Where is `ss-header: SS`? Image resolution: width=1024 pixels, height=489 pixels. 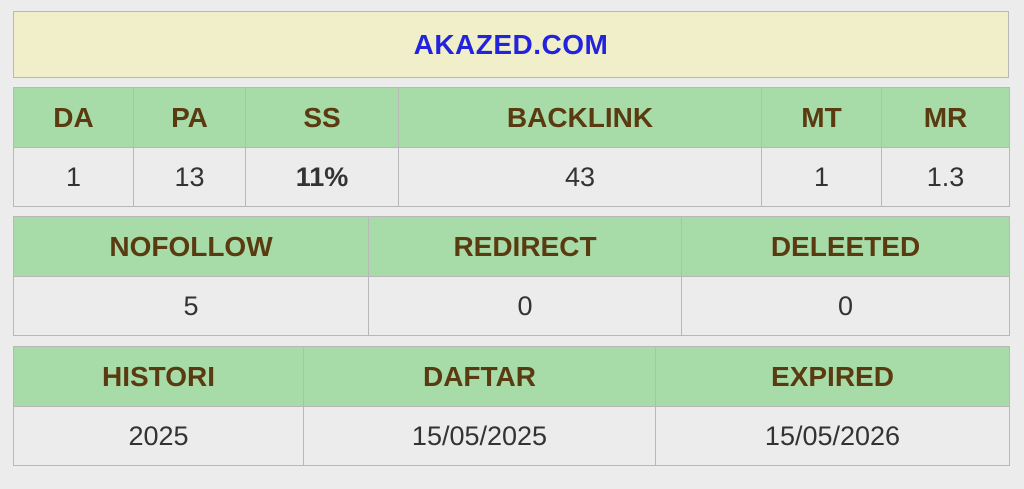 ss-header: SS is located at coordinates (322, 117).